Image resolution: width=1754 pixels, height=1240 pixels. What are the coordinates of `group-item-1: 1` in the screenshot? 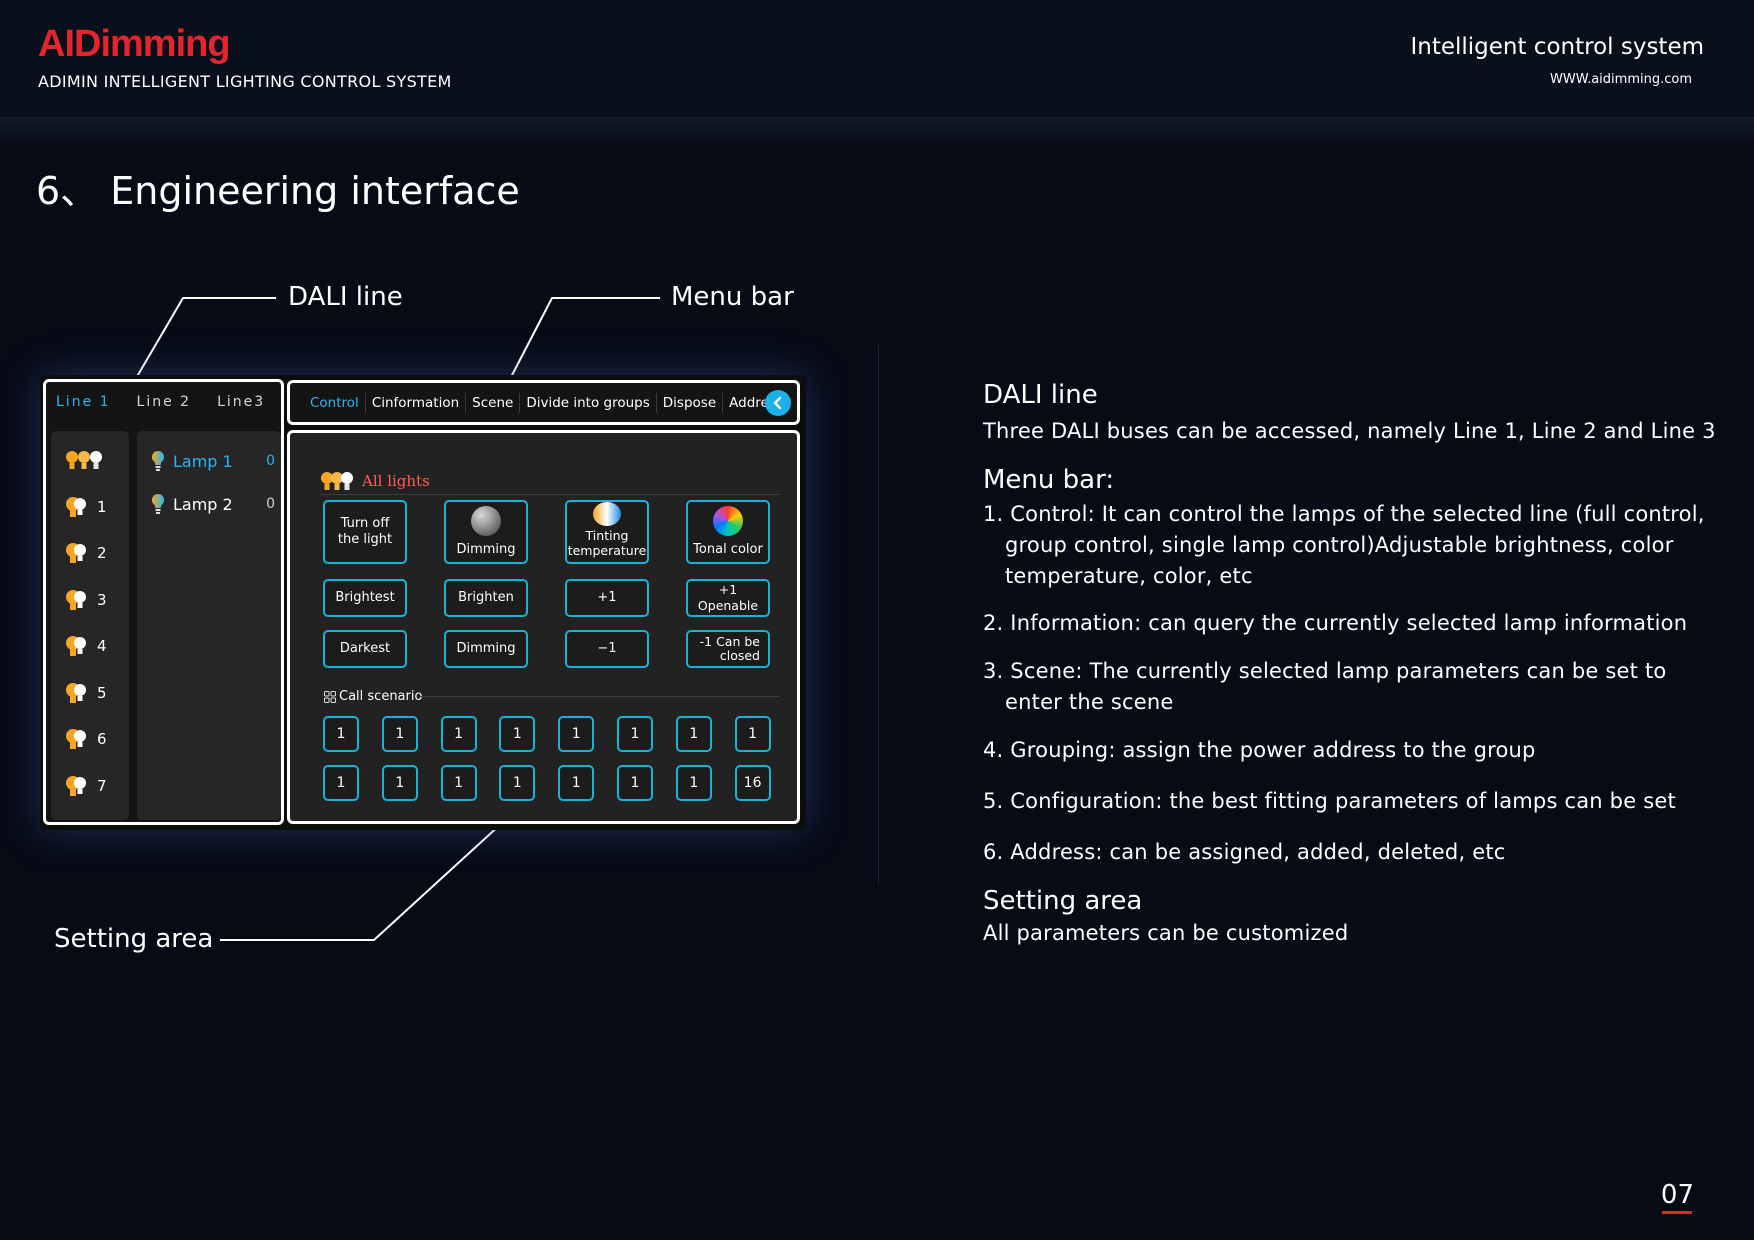 It's located at (86, 507).